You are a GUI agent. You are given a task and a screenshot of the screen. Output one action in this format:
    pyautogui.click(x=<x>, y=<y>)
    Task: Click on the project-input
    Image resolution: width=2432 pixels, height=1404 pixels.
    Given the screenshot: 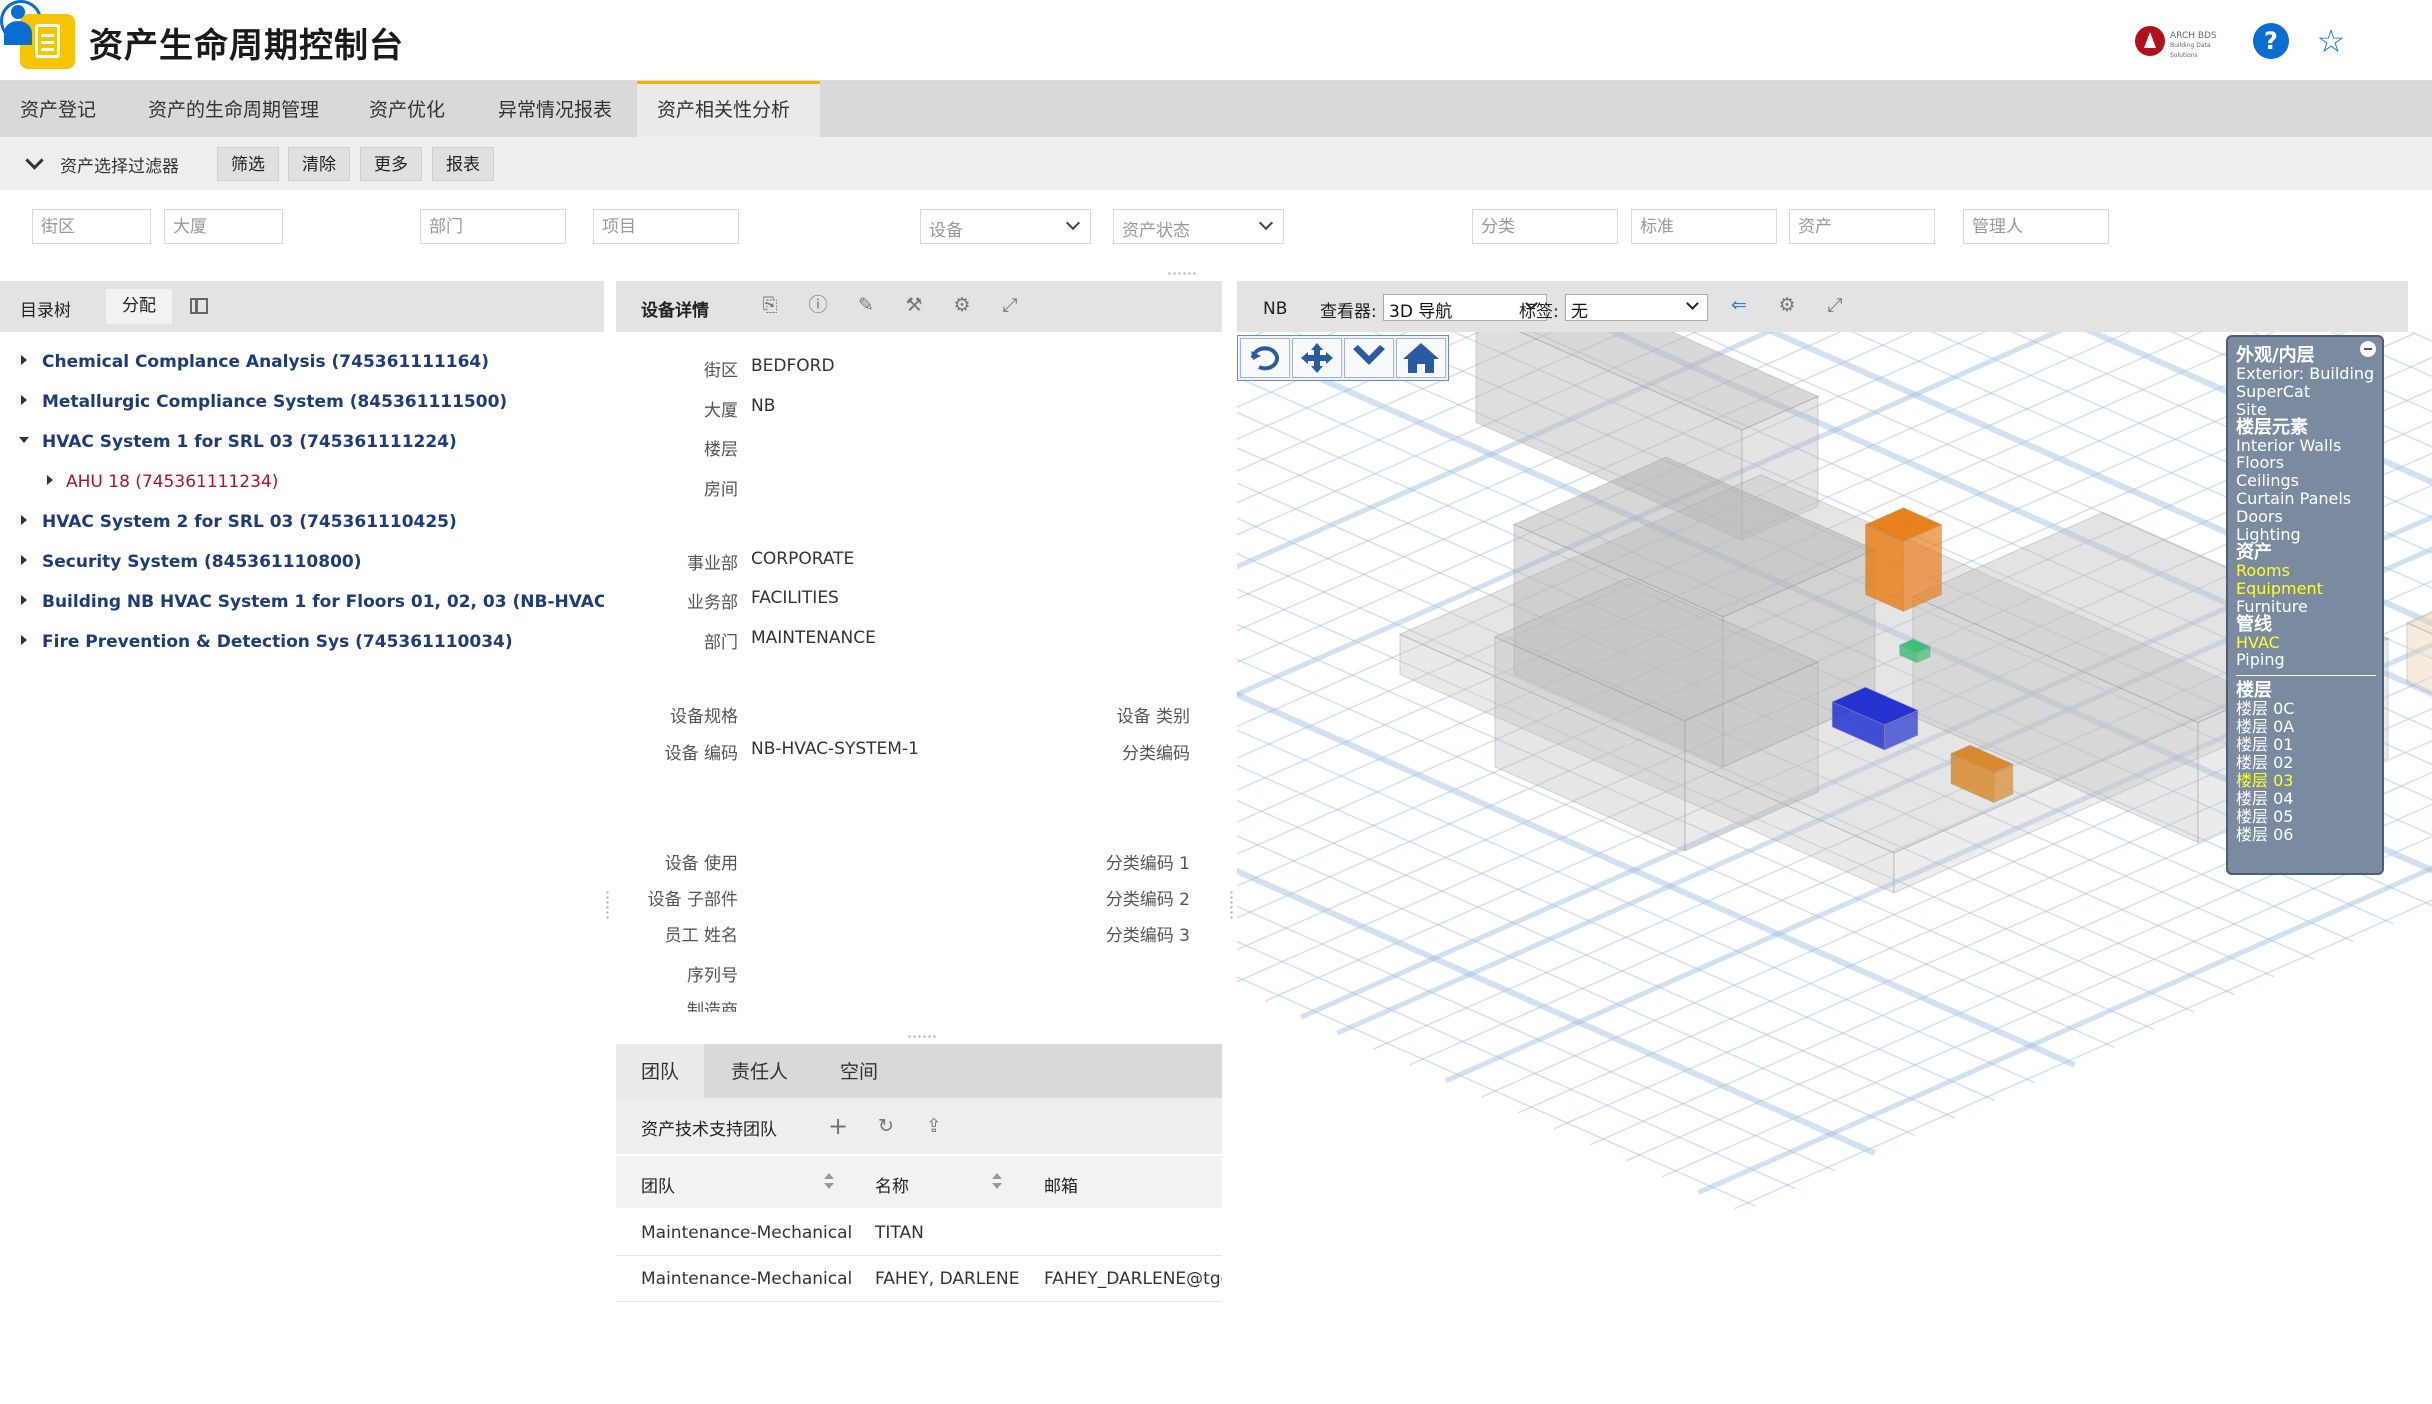 What is the action you would take?
    pyautogui.click(x=666, y=226)
    